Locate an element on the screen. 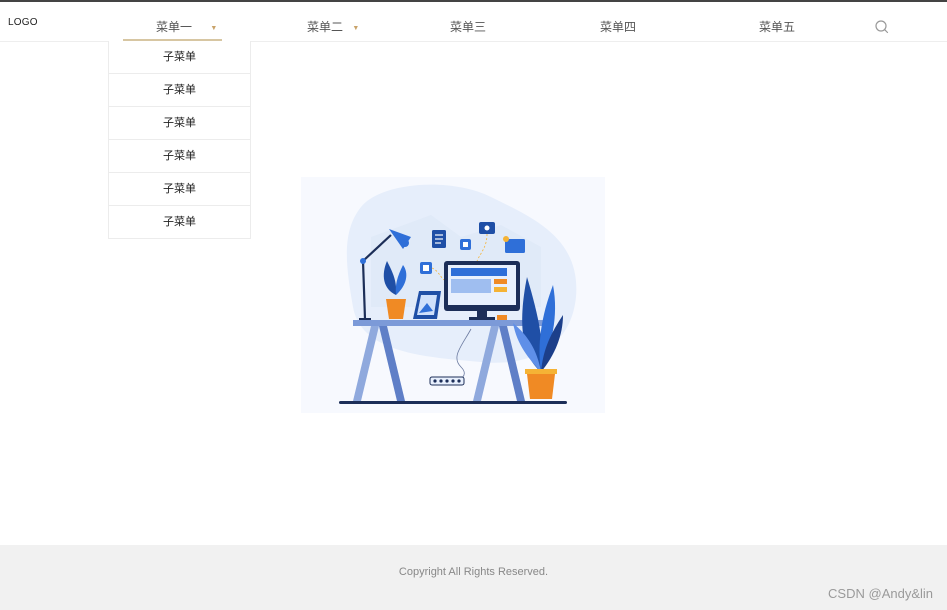  nav-item-label: 菜单四 is located at coordinates (618, 27).